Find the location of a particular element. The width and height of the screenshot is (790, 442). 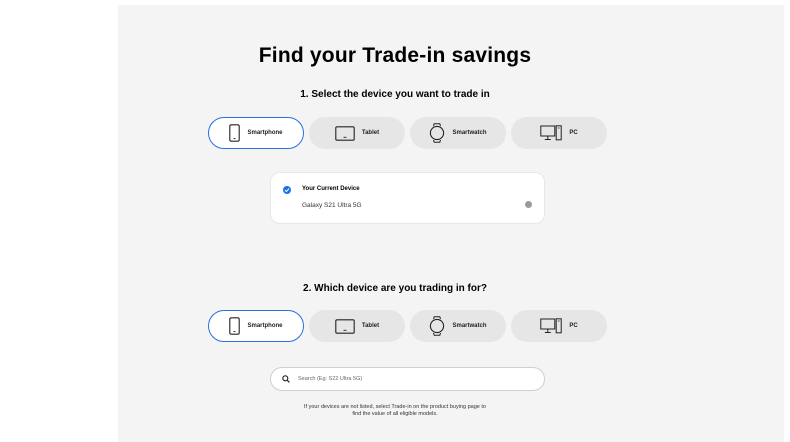

search-box is located at coordinates (407, 379).